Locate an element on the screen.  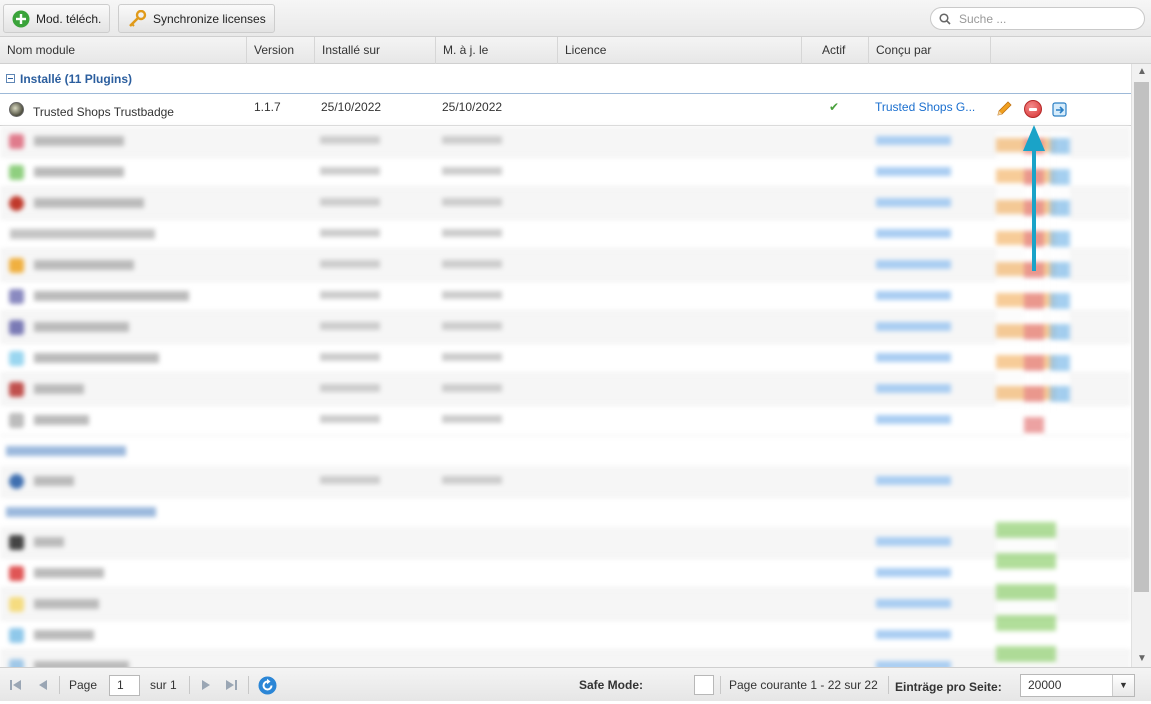
uninstall-icon is located at coordinates (1033, 109).